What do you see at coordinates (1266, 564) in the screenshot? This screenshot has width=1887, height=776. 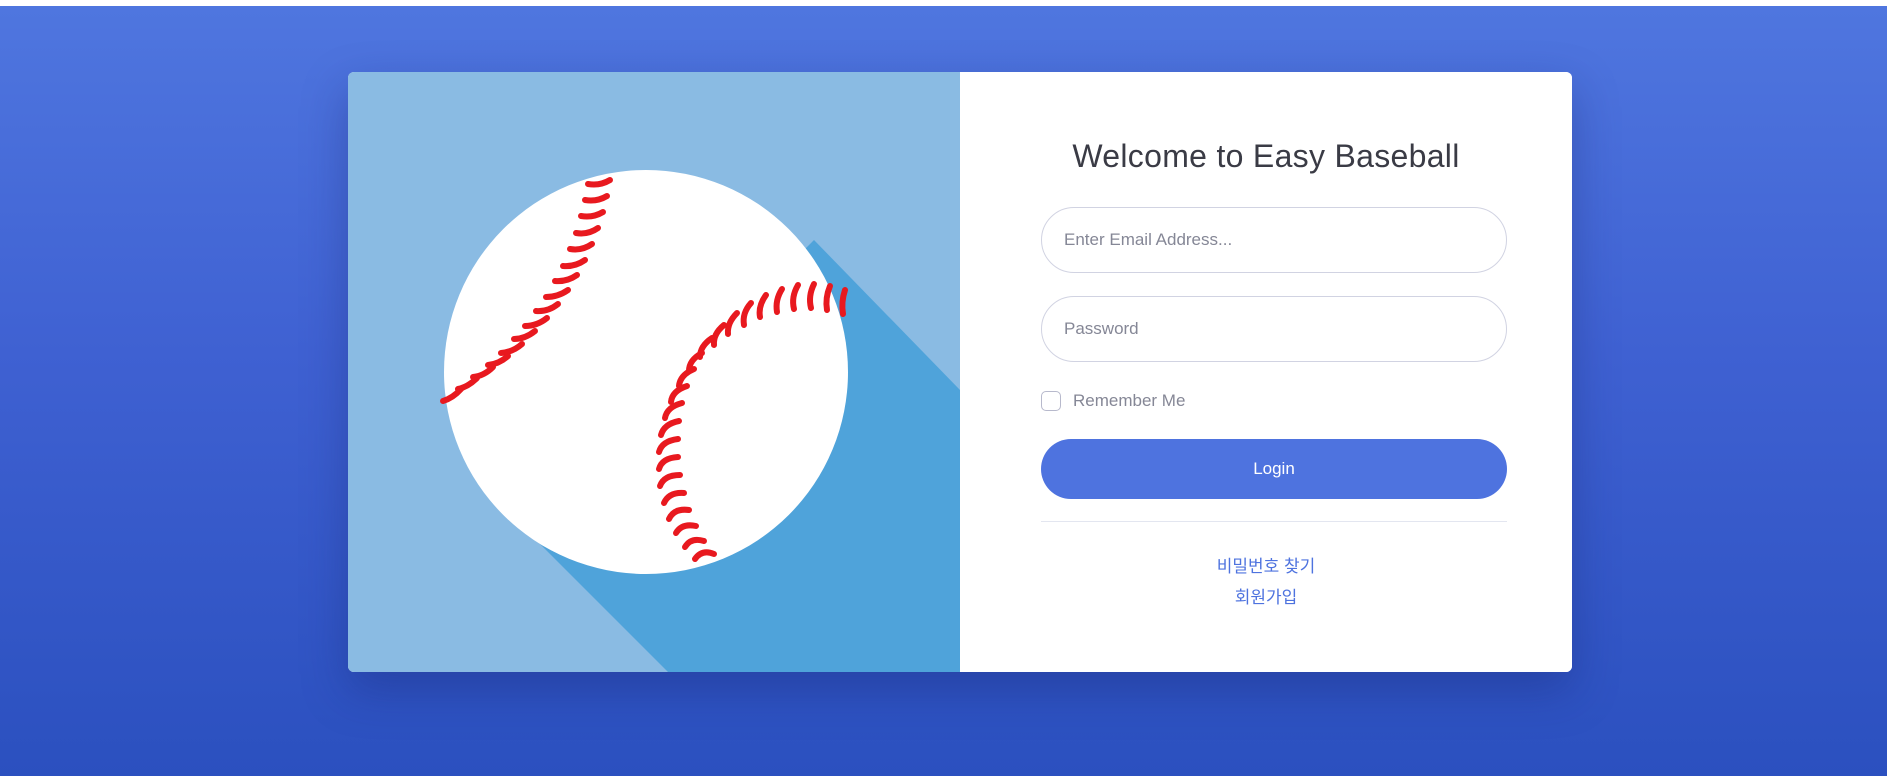 I see `find-password-link: 비밀번호 찾기` at bounding box center [1266, 564].